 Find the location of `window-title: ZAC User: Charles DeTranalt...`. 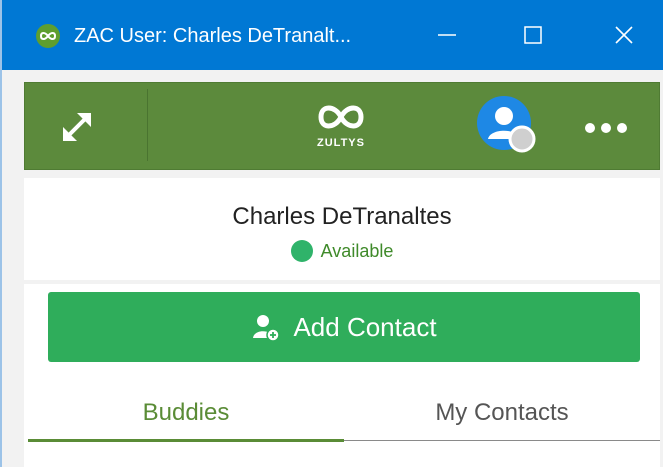

window-title: ZAC User: Charles DeTranalt... is located at coordinates (213, 36).